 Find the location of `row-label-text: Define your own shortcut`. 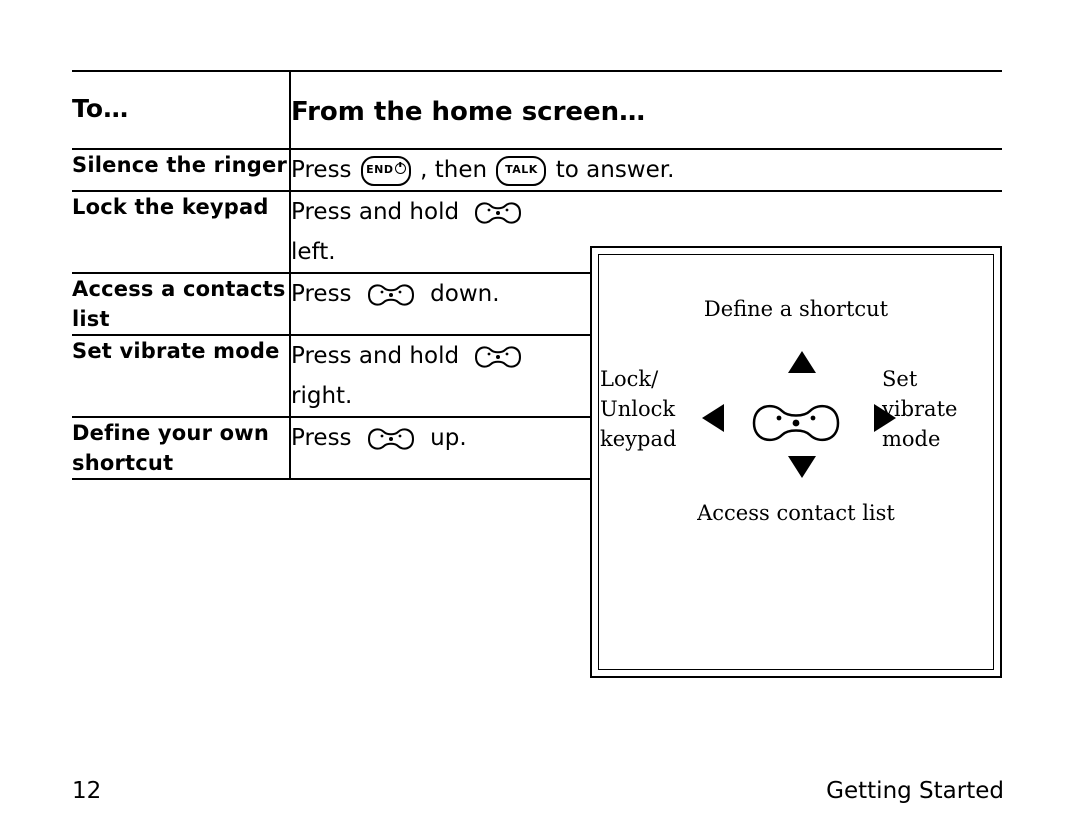

row-label-text: Define your own shortcut is located at coordinates (171, 448).